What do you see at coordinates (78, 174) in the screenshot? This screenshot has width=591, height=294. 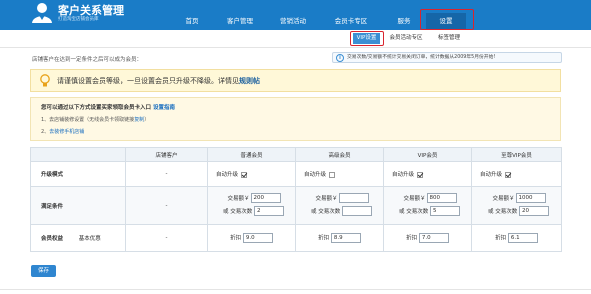 I see `upgrade-label: 升级模式` at bounding box center [78, 174].